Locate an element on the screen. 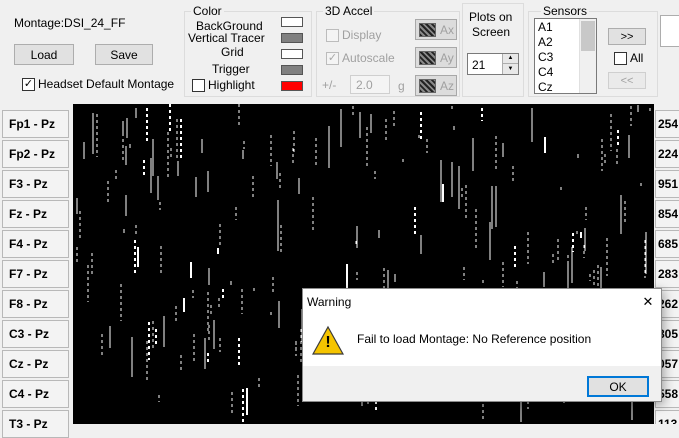 The width and height of the screenshot is (679, 438). channel-label: Fp1 - Pz is located at coordinates (35, 124).